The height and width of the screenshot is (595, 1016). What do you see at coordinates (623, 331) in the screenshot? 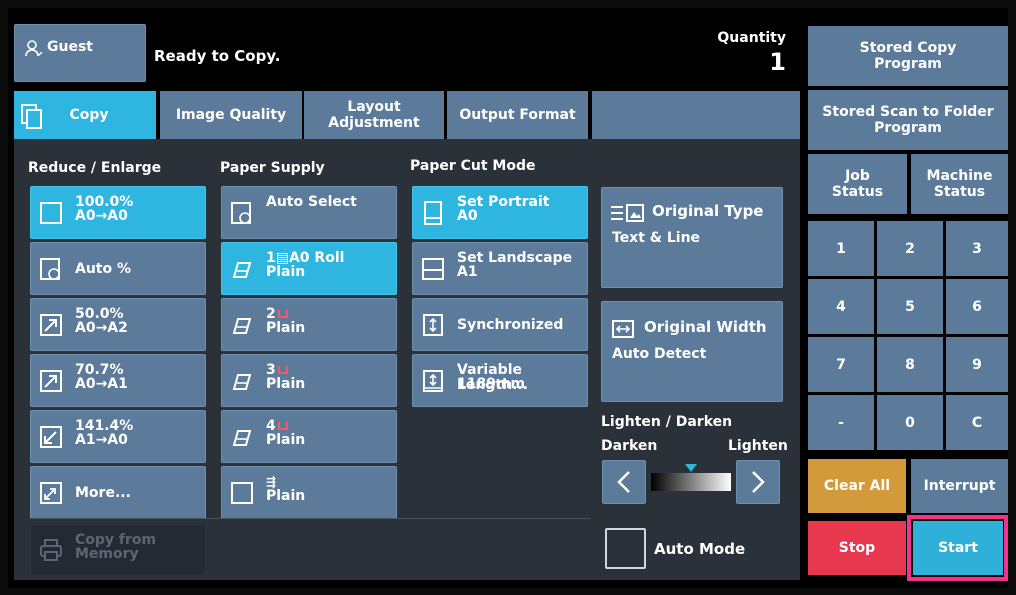
I see `width-icon` at bounding box center [623, 331].